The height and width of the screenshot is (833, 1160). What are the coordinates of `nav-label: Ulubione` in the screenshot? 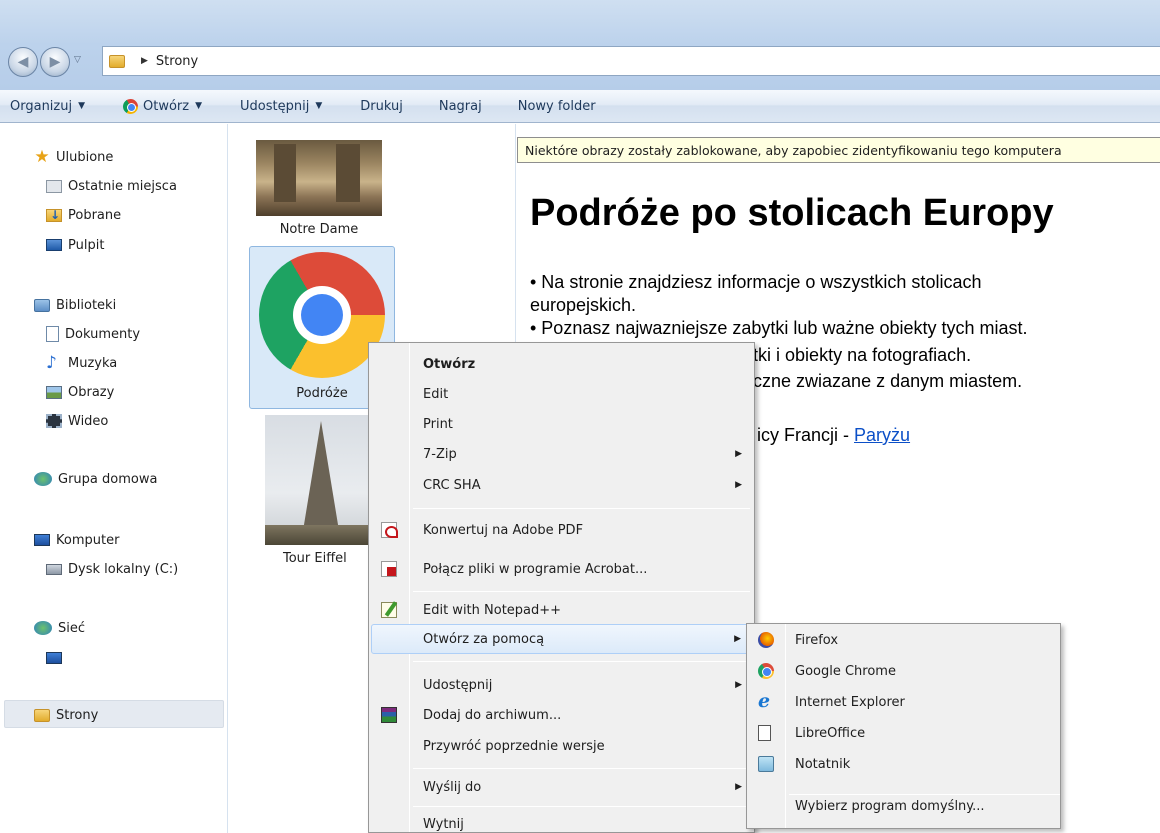 It's located at (85, 157).